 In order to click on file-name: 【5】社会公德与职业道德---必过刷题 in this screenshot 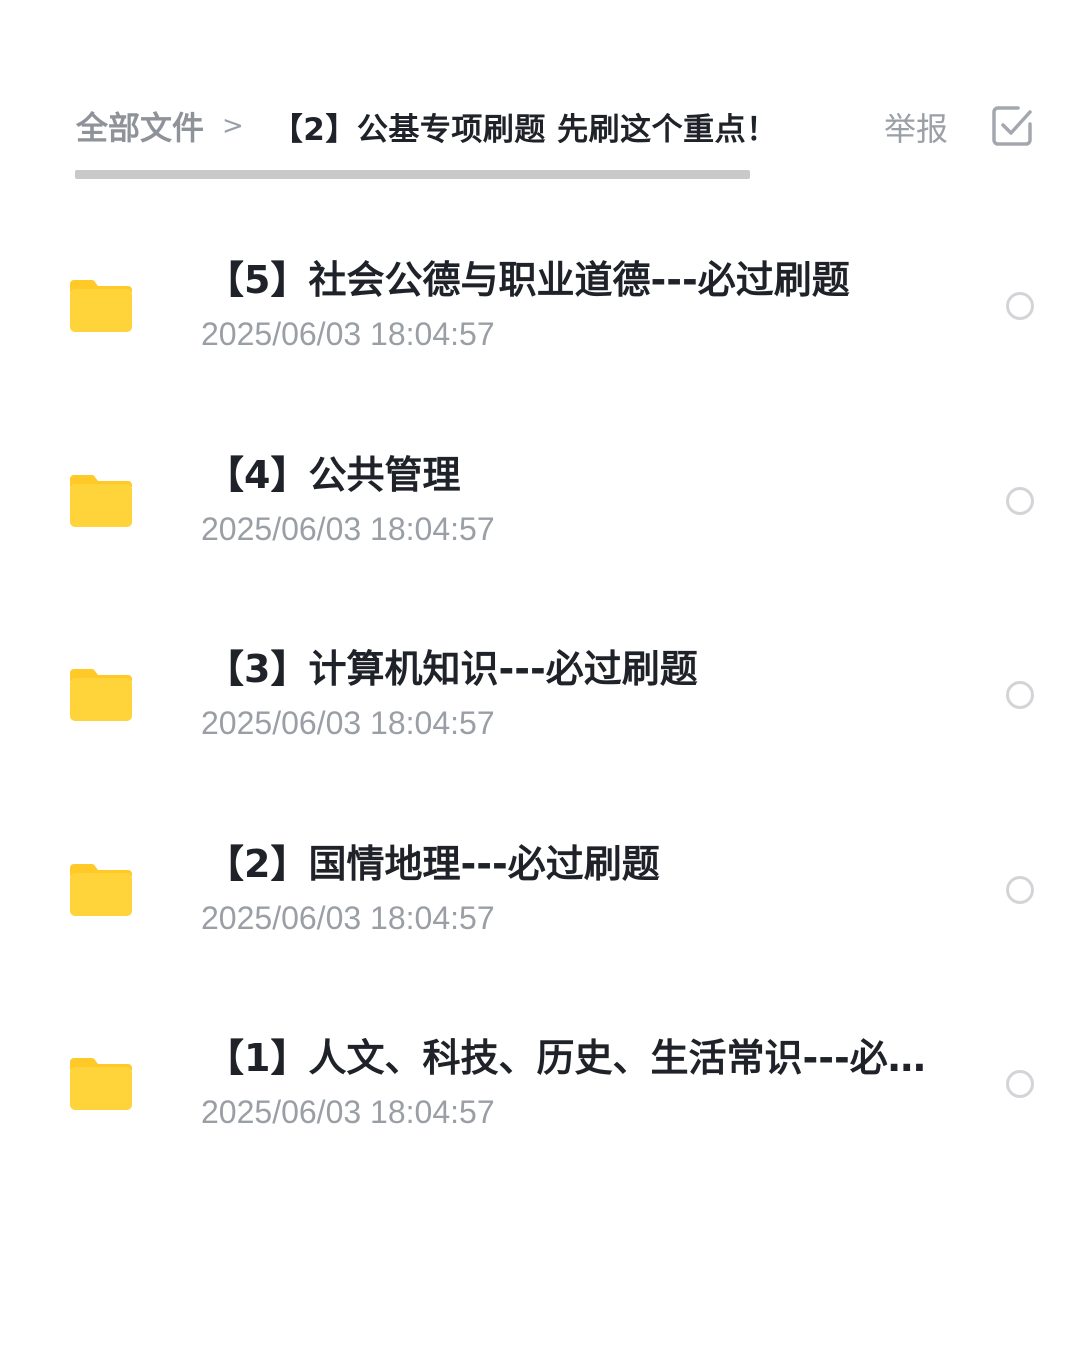, I will do `click(528, 280)`.